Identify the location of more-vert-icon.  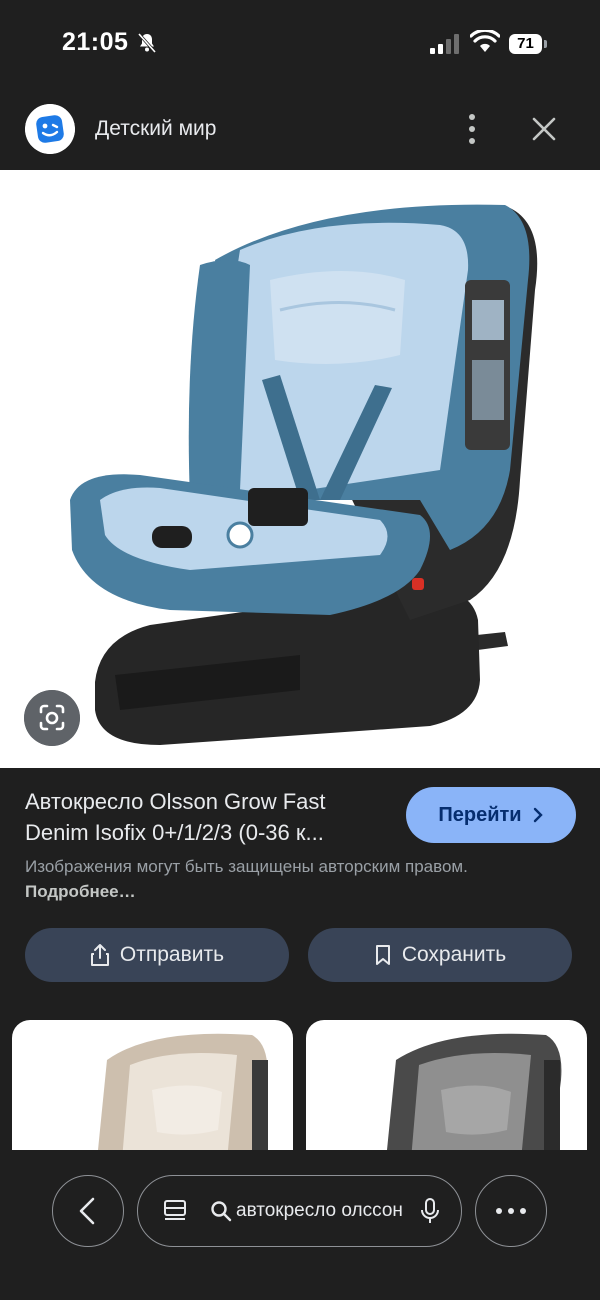
(472, 129).